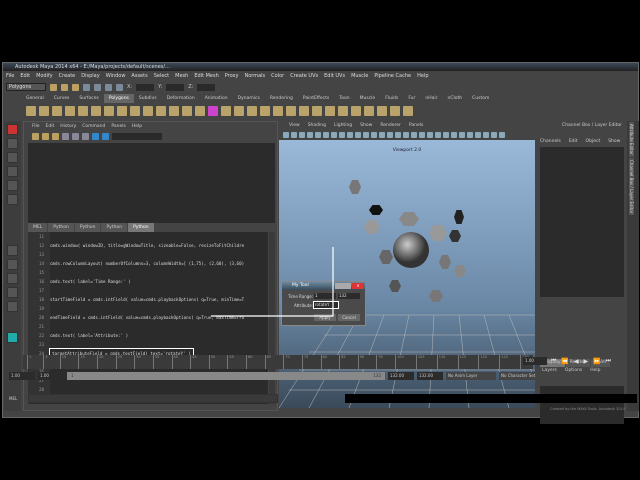 The height and width of the screenshot is (480, 640). What do you see at coordinates (573, 141) in the screenshot?
I see `channel-menu-edit: Edit` at bounding box center [573, 141].